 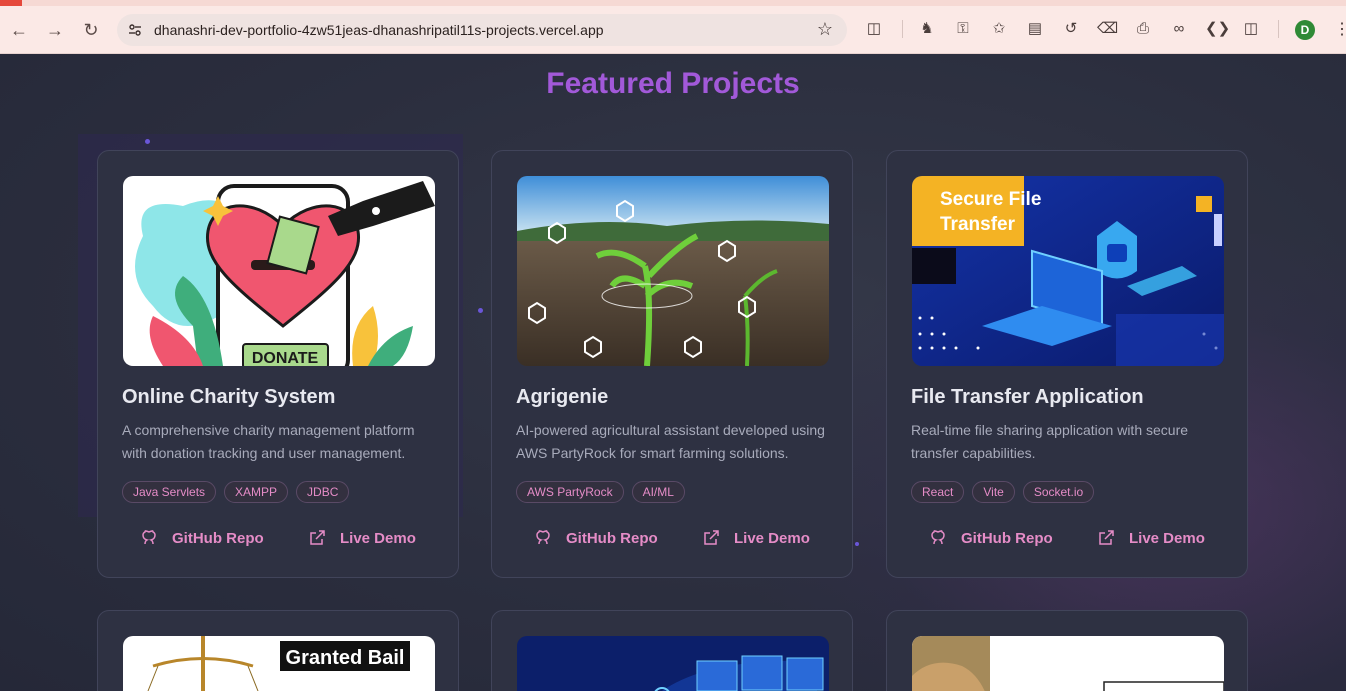 What do you see at coordinates (345, 658) in the screenshot?
I see `granted-bail-text: Granted Bail` at bounding box center [345, 658].